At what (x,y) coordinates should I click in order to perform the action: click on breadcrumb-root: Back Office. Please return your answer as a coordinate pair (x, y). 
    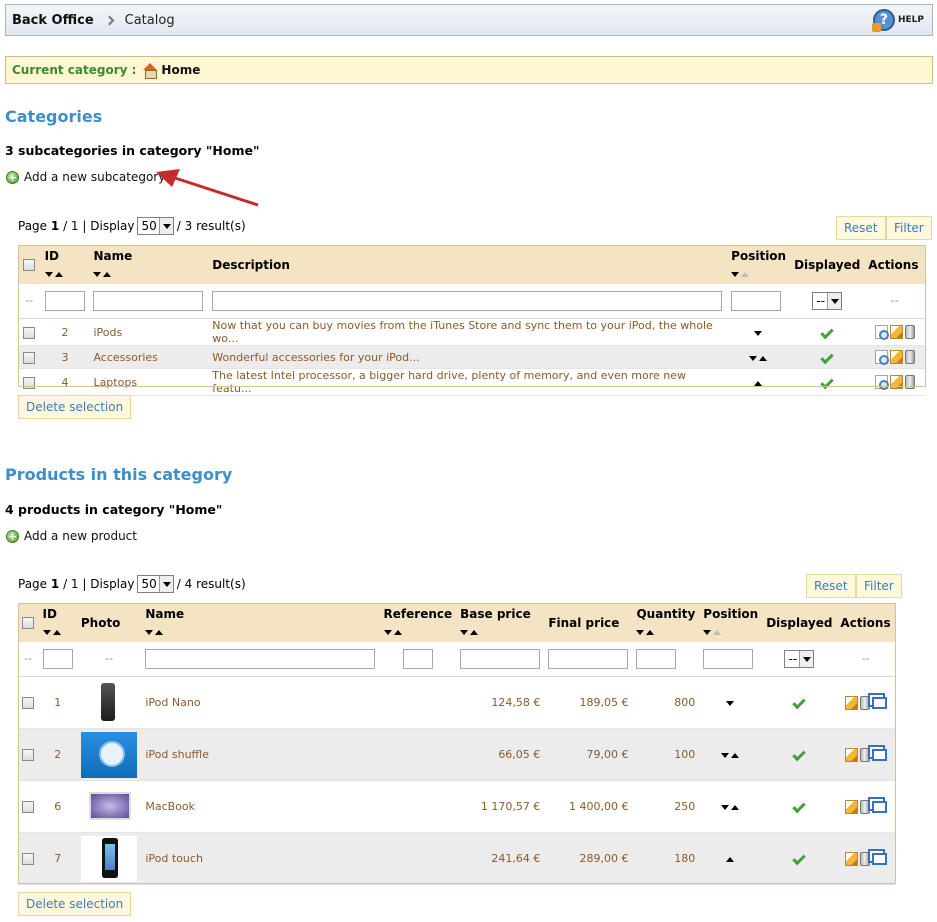
    Looking at the image, I should click on (53, 20).